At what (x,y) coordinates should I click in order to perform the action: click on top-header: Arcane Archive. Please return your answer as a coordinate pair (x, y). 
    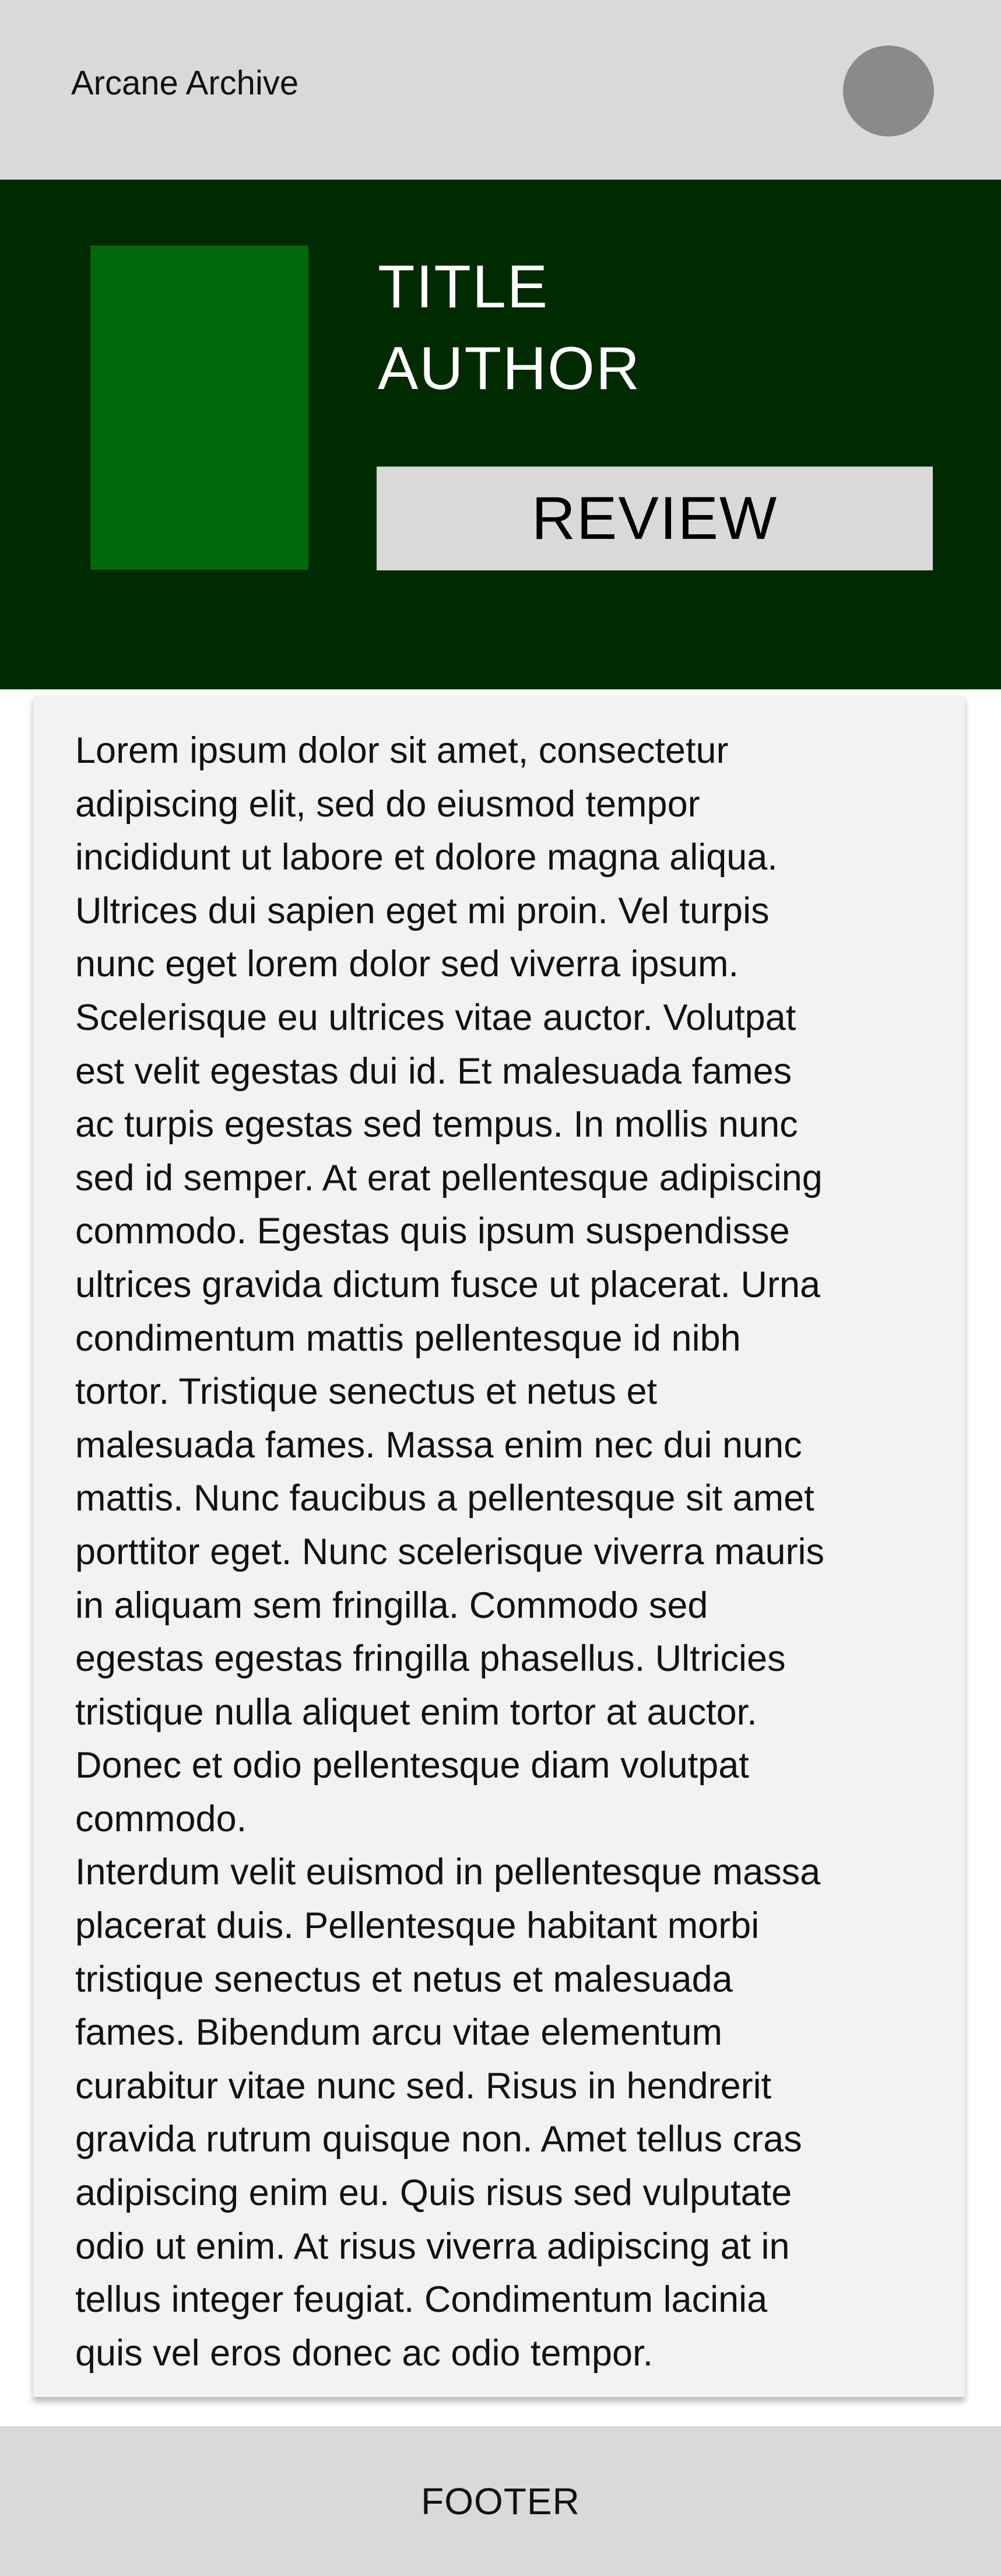
    Looking at the image, I should click on (500, 90).